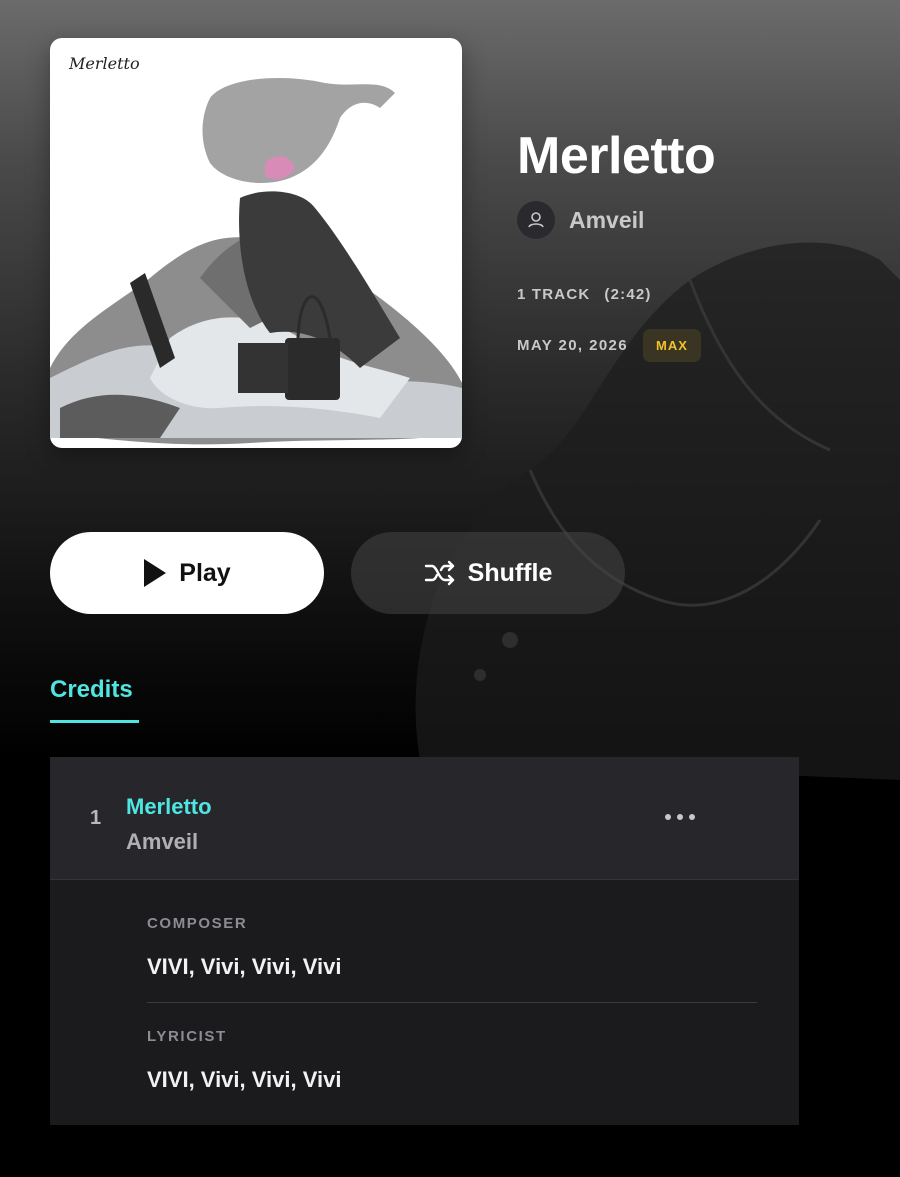 This screenshot has height=1177, width=900. Describe the element at coordinates (187, 1036) in the screenshot. I see `credit-role-lyricist: LYRICIST` at that location.